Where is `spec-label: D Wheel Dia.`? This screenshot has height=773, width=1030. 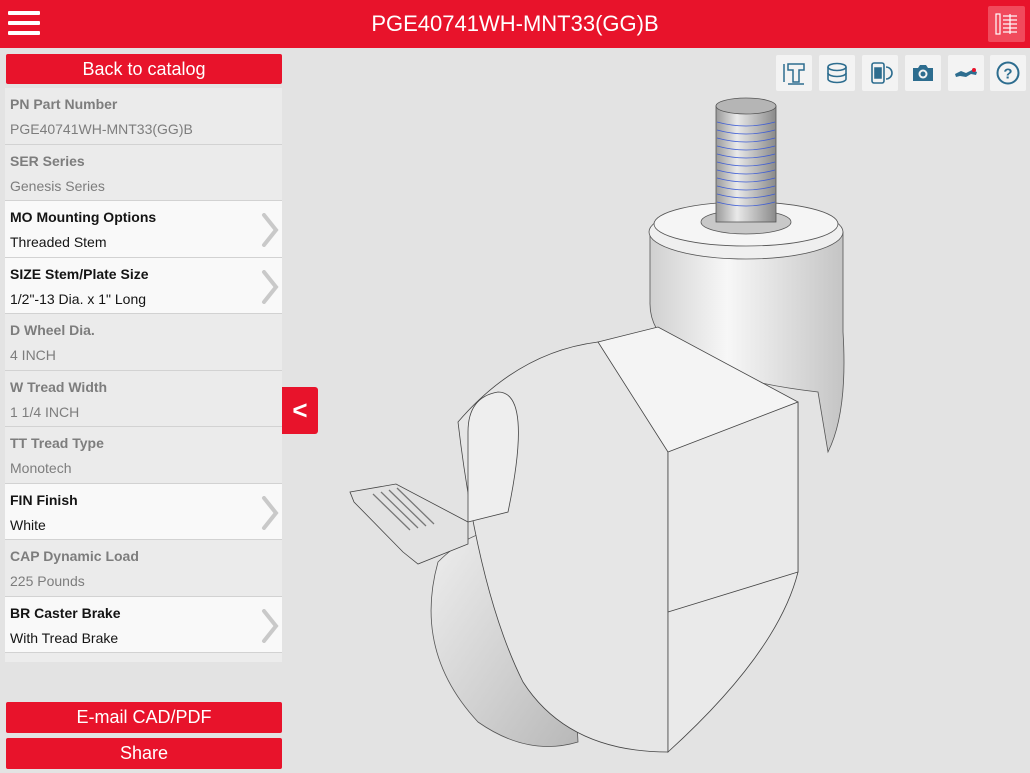 spec-label: D Wheel Dia. is located at coordinates (52, 330).